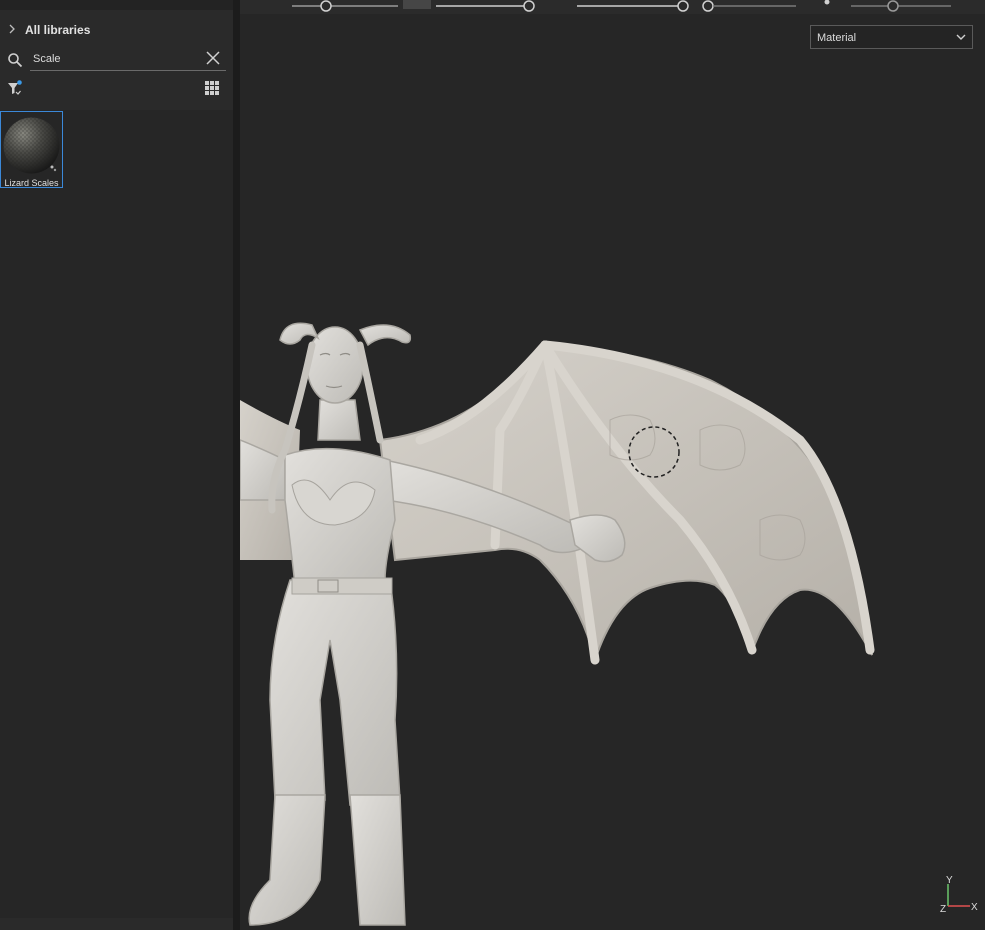 This screenshot has height=930, width=985. I want to click on material-sphere-thumbnail, so click(31, 145).